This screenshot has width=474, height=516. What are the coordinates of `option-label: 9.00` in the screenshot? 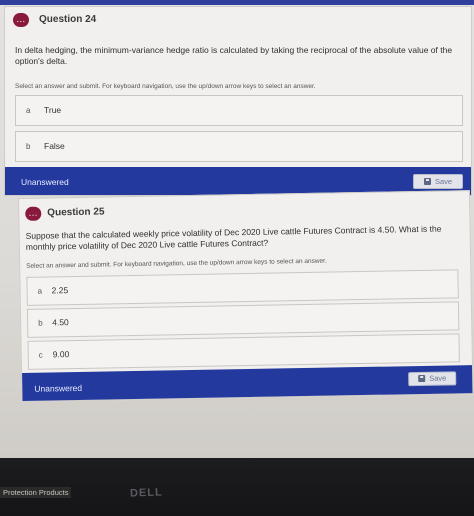 It's located at (61, 354).